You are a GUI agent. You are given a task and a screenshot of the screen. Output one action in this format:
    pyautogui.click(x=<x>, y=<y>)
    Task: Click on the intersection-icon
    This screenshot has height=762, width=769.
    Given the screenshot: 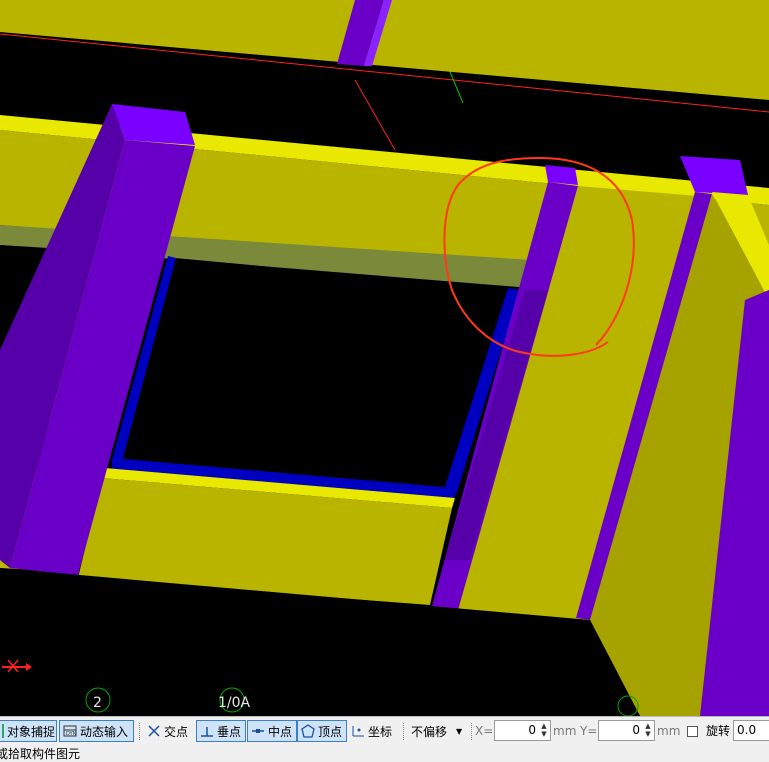 What is the action you would take?
    pyautogui.click(x=154, y=731)
    